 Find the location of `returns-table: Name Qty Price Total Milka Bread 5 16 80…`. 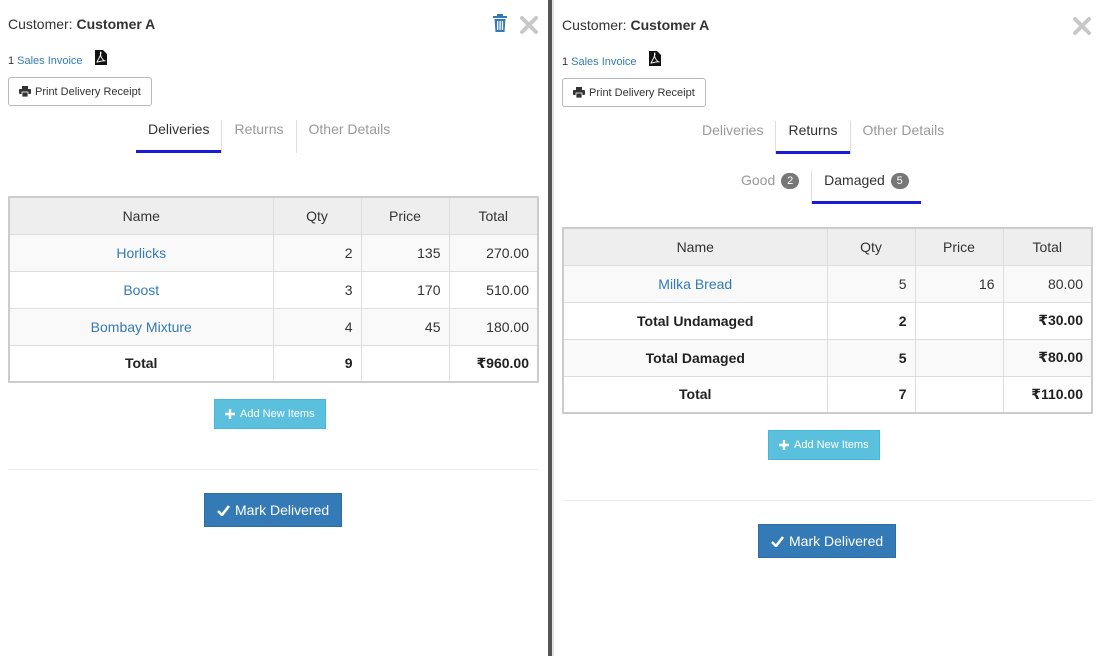

returns-table: Name Qty Price Total Milka Bread 5 16 80… is located at coordinates (827, 320).